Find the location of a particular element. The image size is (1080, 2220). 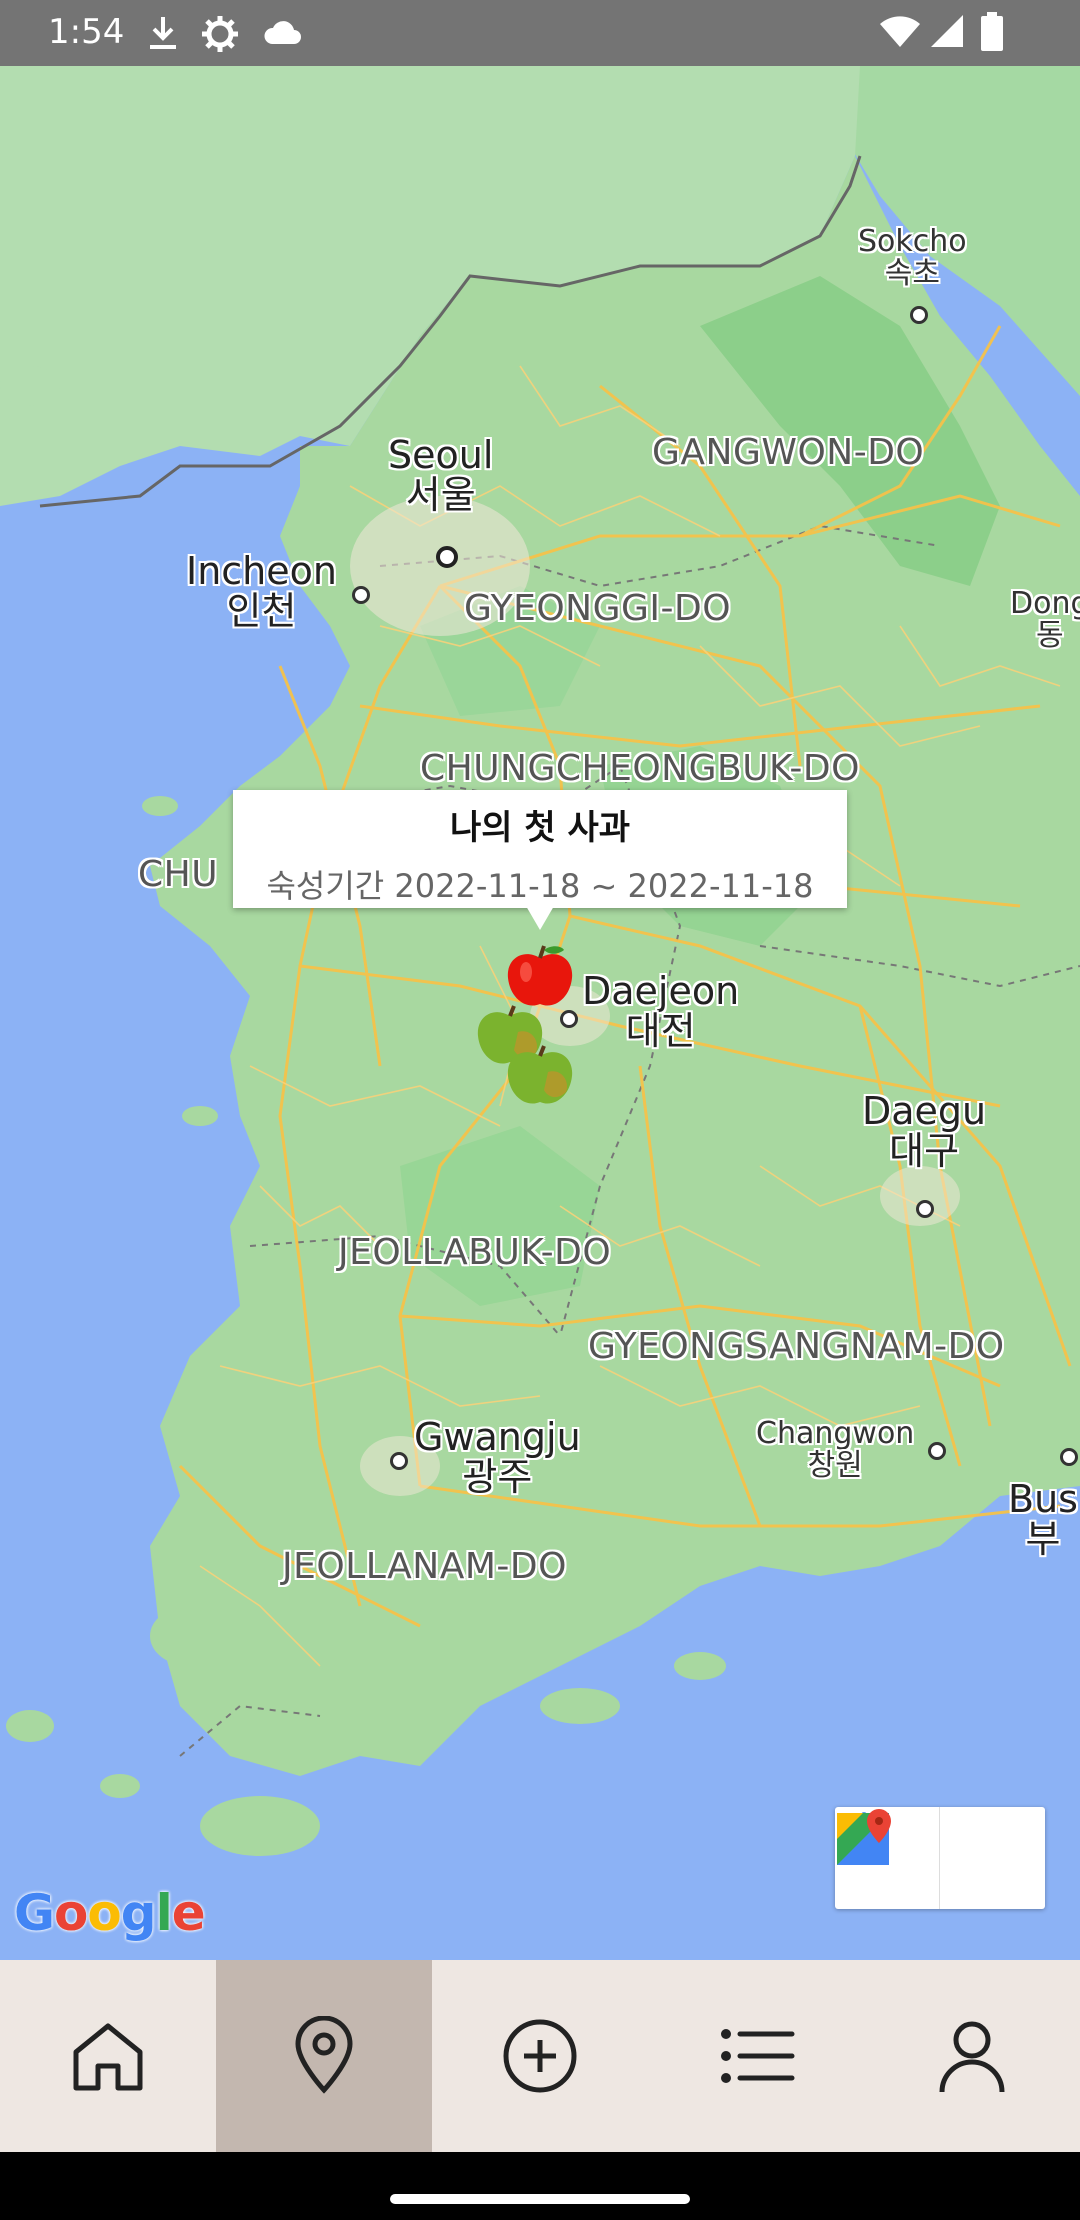

settings-gear-icon is located at coordinates (220, 34).